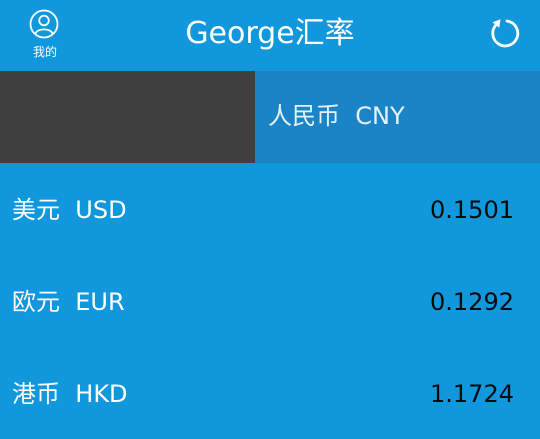 This screenshot has width=540, height=439. I want to click on rate-value: 1.1724, so click(472, 394).